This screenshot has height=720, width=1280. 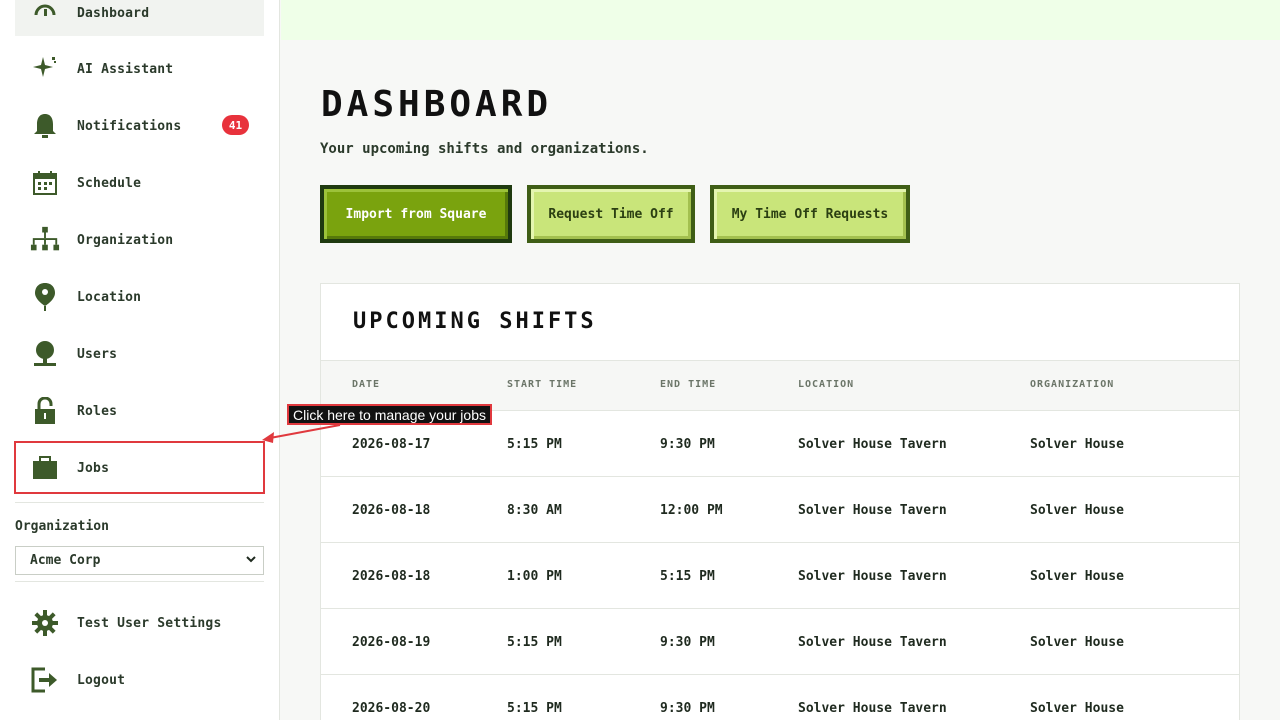 I want to click on sidebar-item-roles: Roles, so click(x=139, y=411).